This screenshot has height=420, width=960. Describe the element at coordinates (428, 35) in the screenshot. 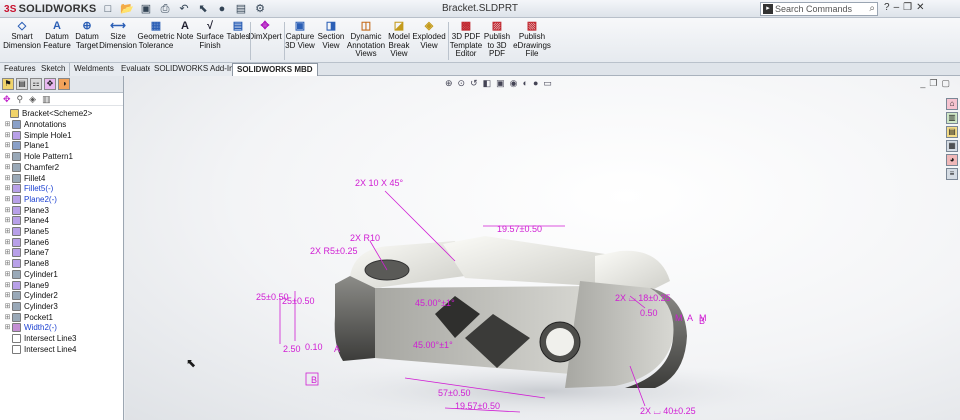

I see `ribbon-button-exploded-view: ◈ Exploded View` at that location.